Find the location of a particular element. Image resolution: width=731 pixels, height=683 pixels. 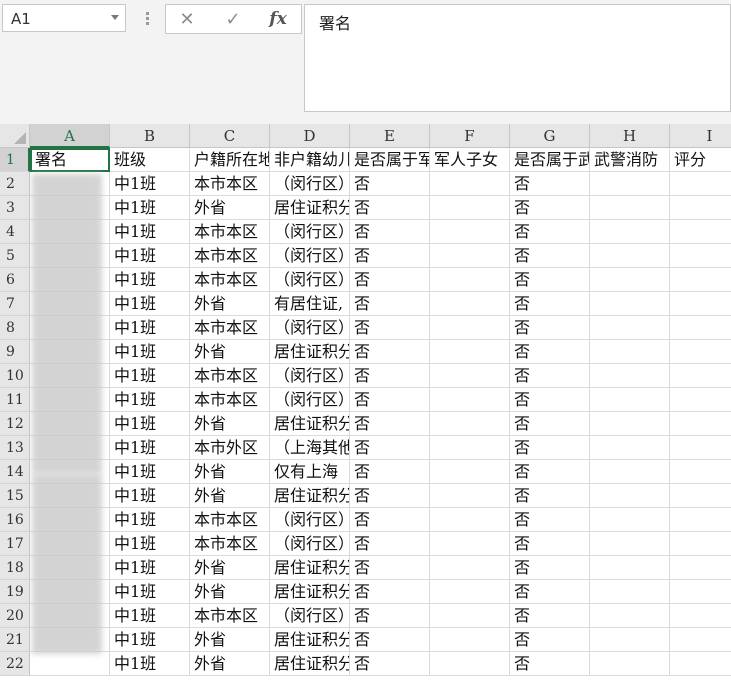

column-header-a: A is located at coordinates (70, 136).